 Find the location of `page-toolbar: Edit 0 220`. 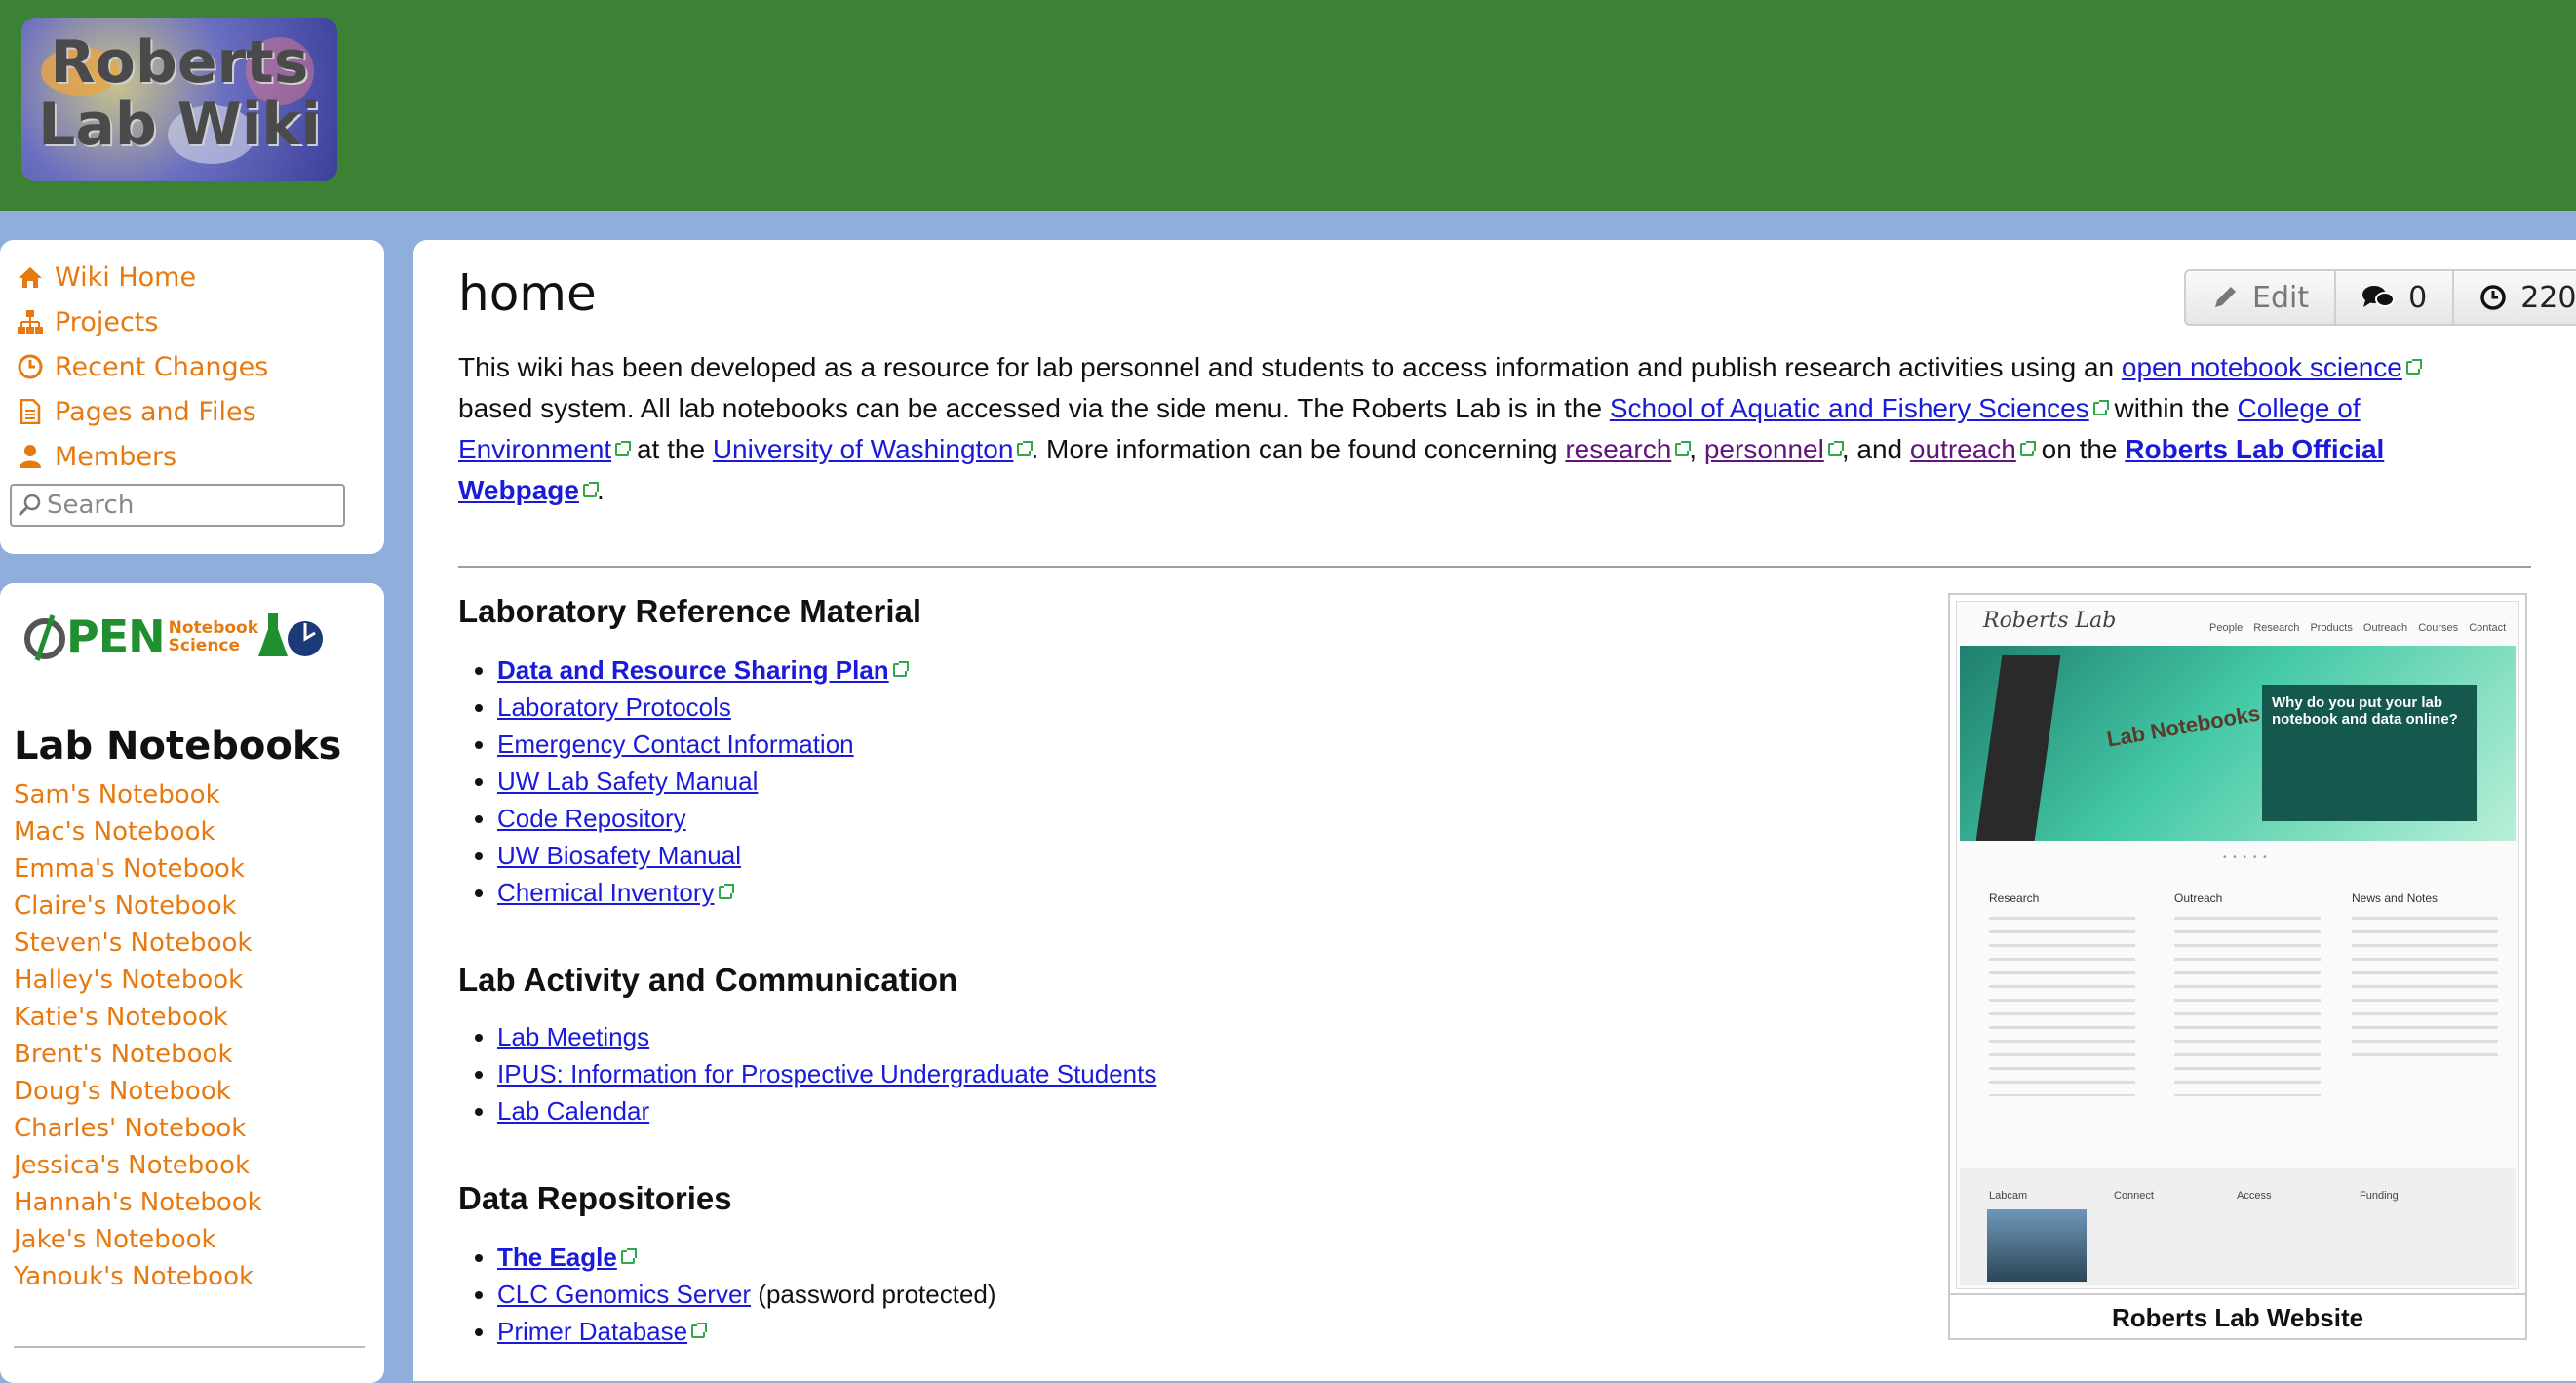

page-toolbar: Edit 0 220 is located at coordinates (2380, 297).